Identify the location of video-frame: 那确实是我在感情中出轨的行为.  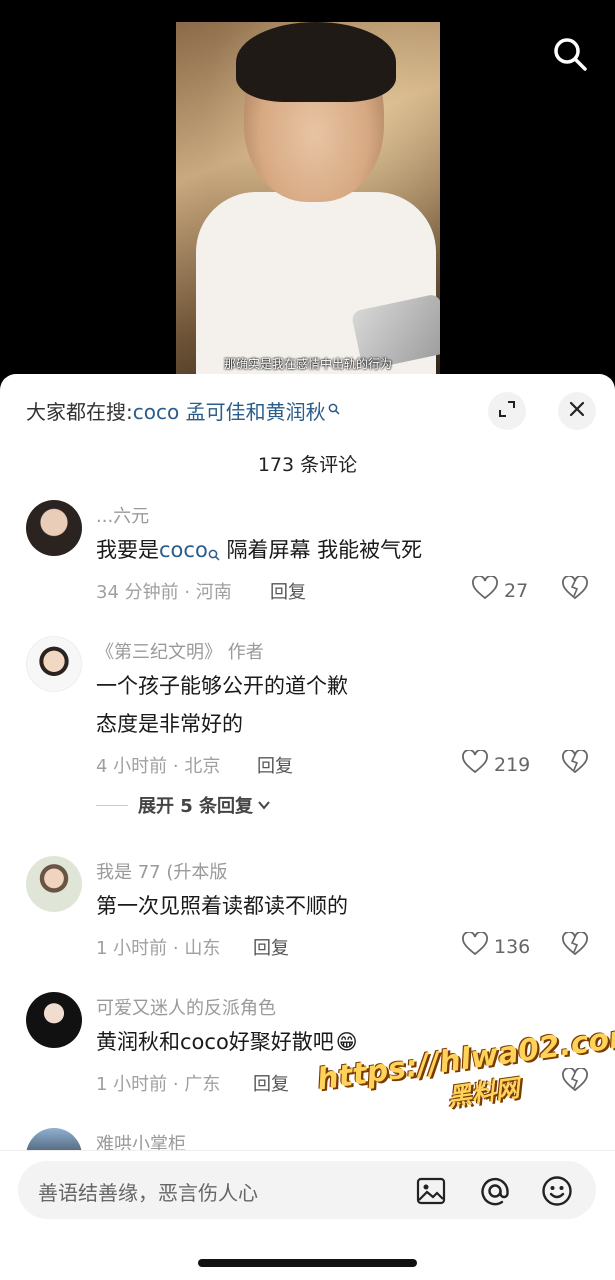
(308, 202).